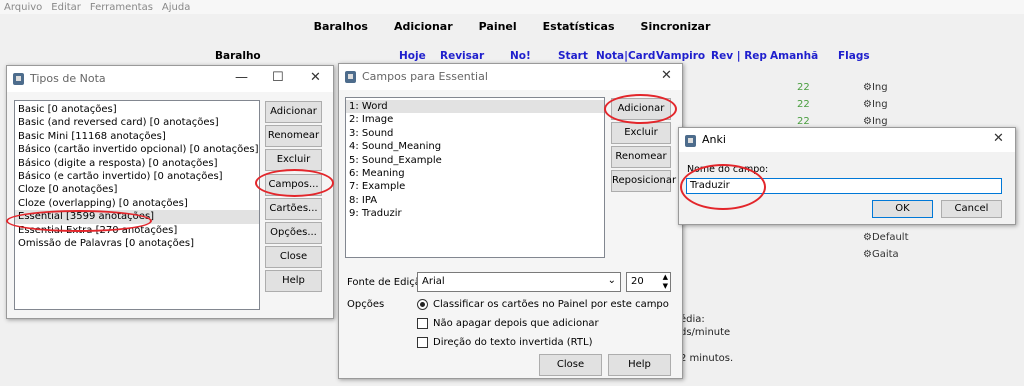  Describe the element at coordinates (122, 7) in the screenshot. I see `menu-ferramentas: Ferramentas` at that location.